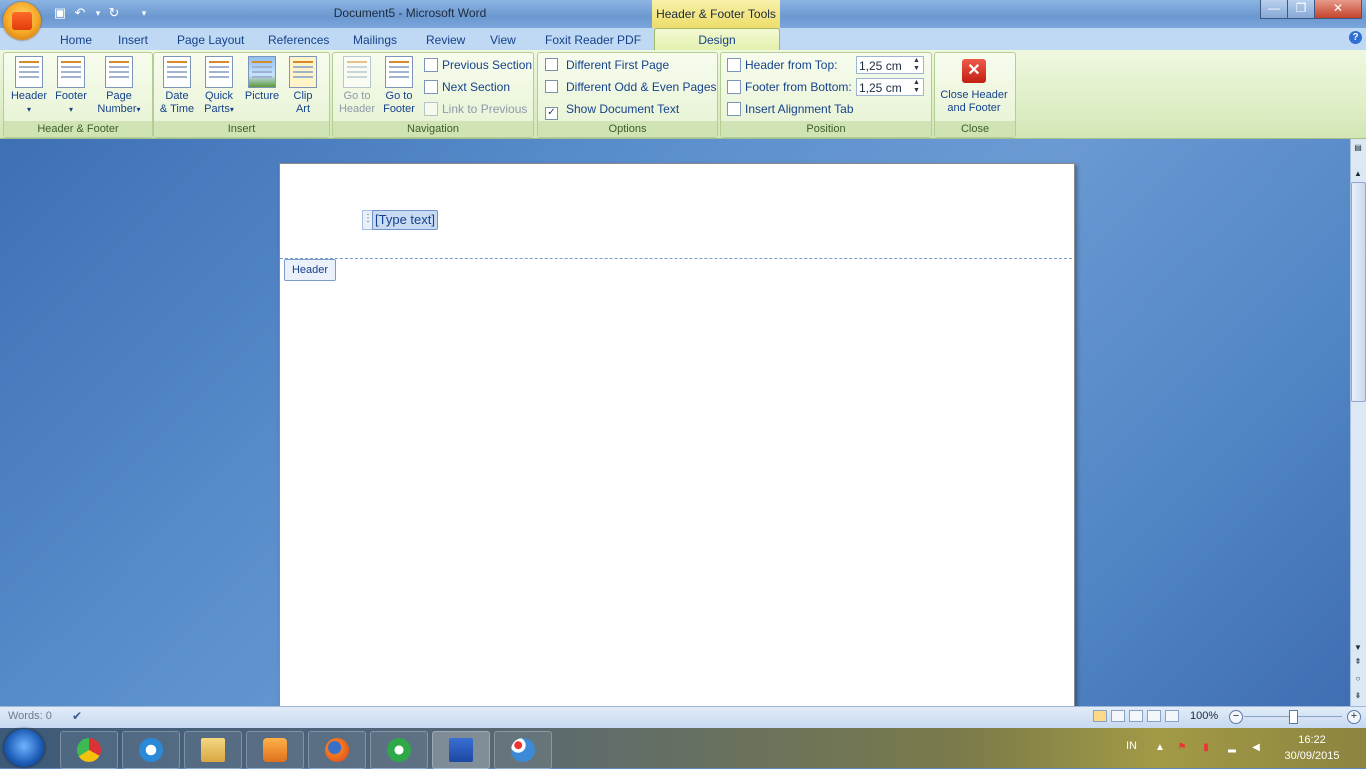  Describe the element at coordinates (1312, 756) in the screenshot. I see `clock-date: 30/09/2015` at that location.